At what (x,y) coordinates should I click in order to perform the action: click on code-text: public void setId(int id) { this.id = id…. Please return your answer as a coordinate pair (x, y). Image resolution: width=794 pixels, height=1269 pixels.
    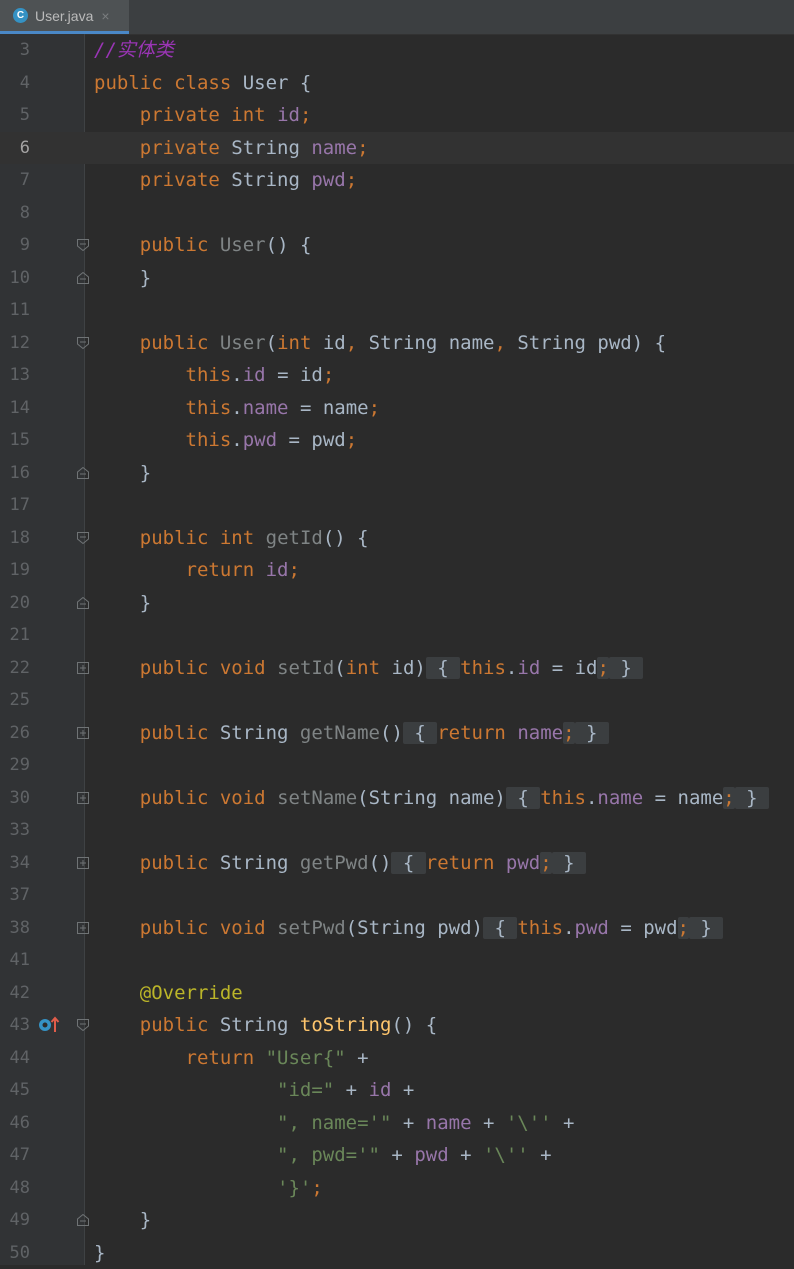
    Looking at the image, I should click on (368, 668).